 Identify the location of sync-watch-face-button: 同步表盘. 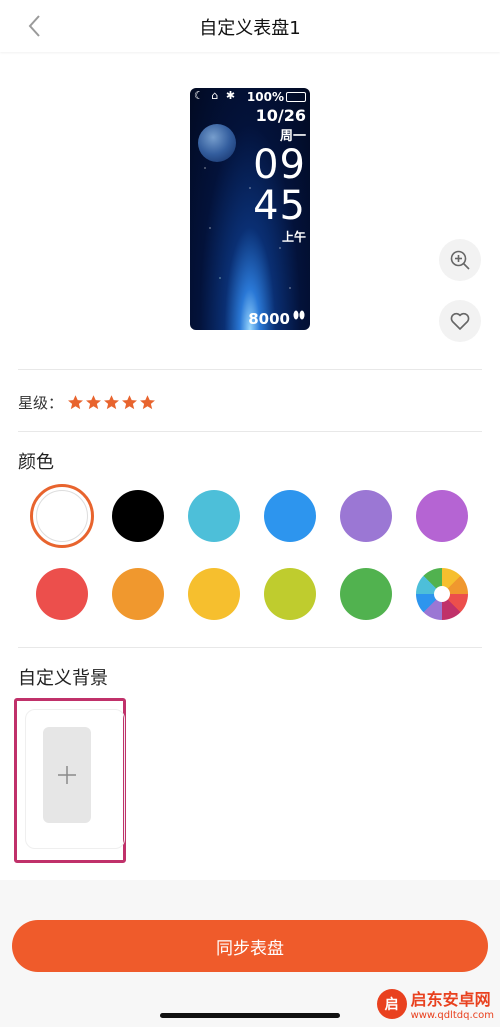
(250, 946).